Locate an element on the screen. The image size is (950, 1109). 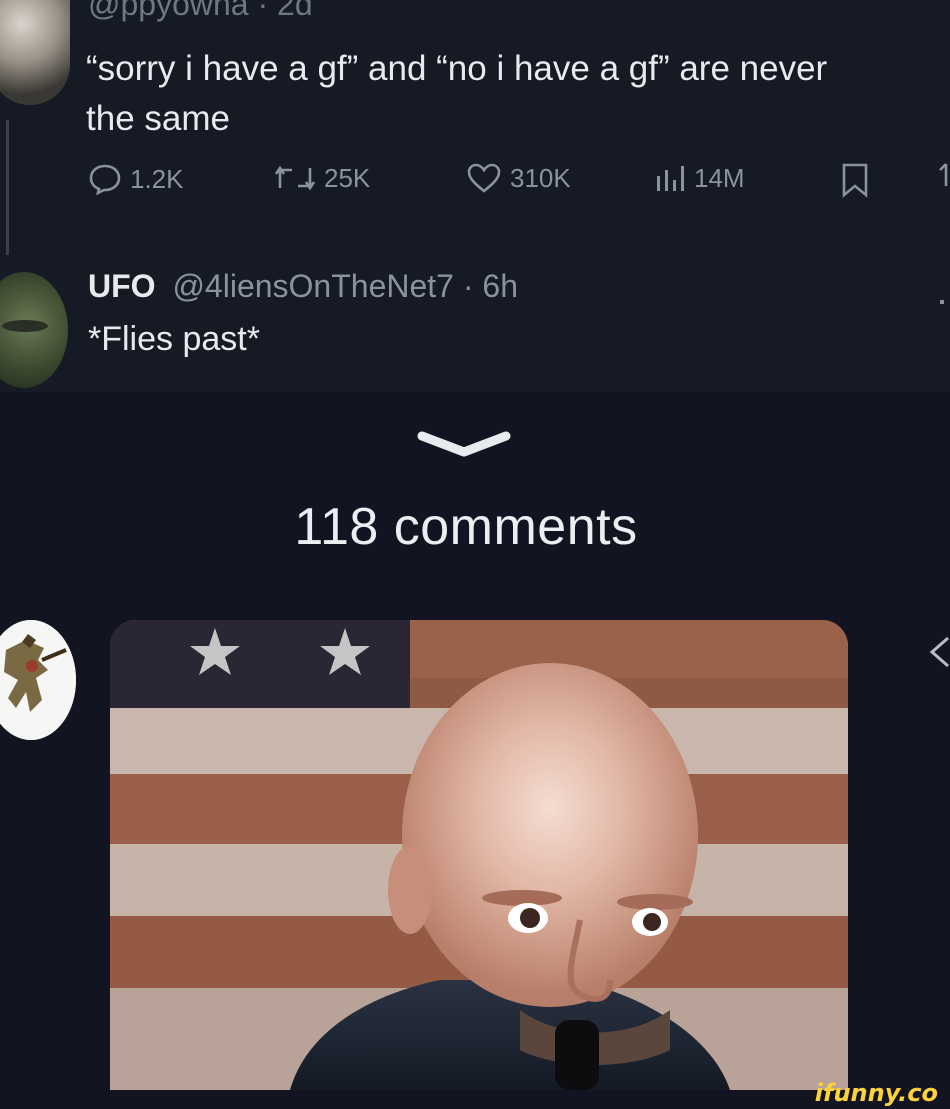
like-button: 310K is located at coordinates (518, 178).